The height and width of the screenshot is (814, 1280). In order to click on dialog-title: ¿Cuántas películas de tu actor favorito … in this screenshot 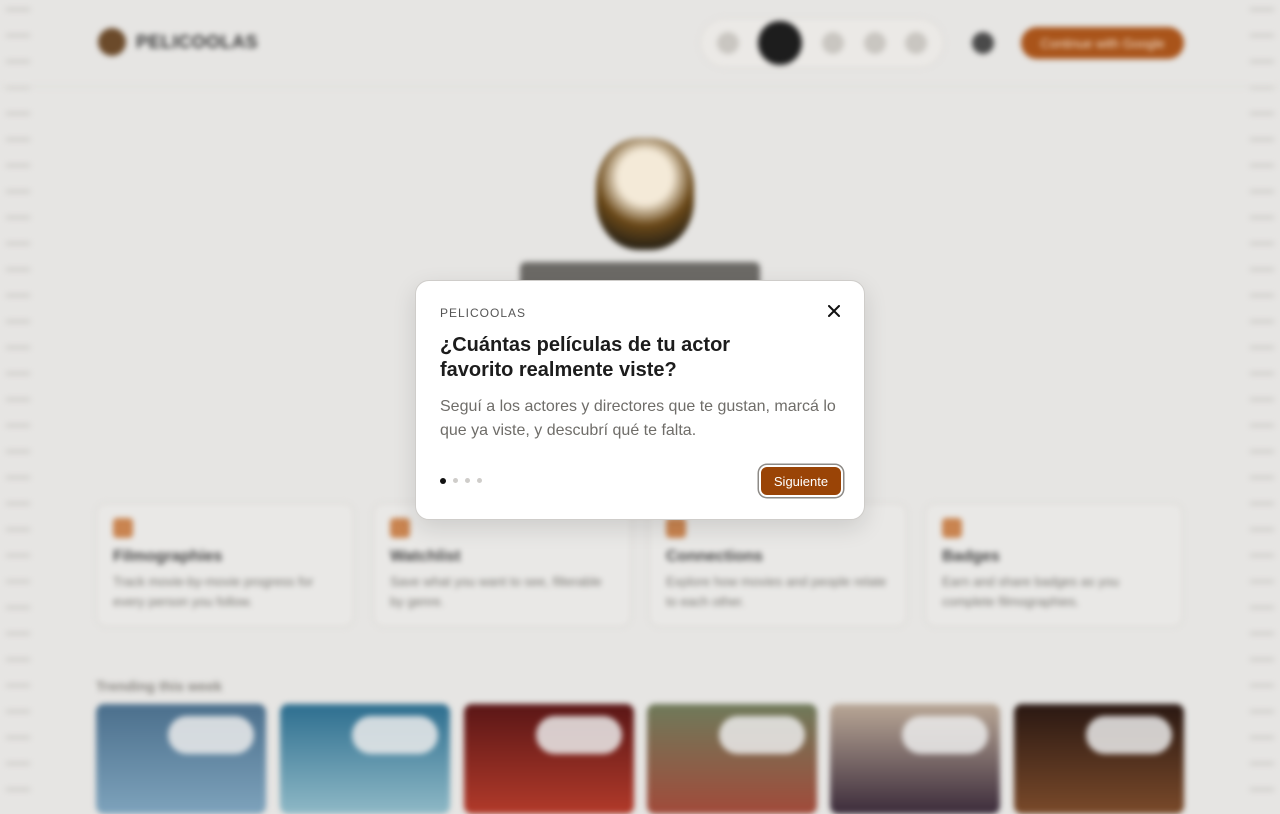, I will do `click(585, 357)`.